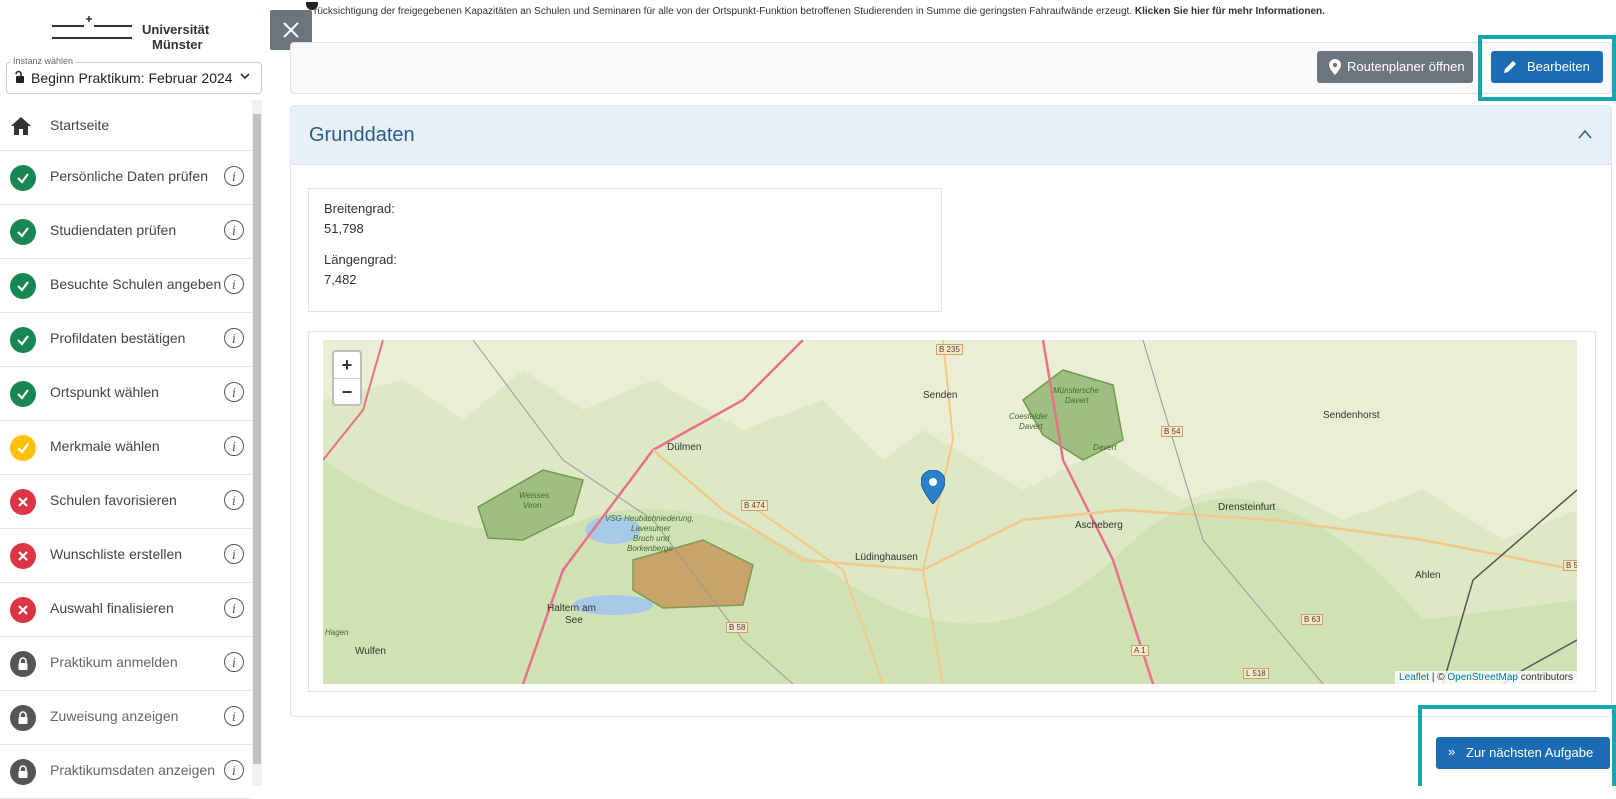 The height and width of the screenshot is (799, 1616). What do you see at coordinates (113, 230) in the screenshot?
I see `nav-item-label: Studiendaten prüfen` at bounding box center [113, 230].